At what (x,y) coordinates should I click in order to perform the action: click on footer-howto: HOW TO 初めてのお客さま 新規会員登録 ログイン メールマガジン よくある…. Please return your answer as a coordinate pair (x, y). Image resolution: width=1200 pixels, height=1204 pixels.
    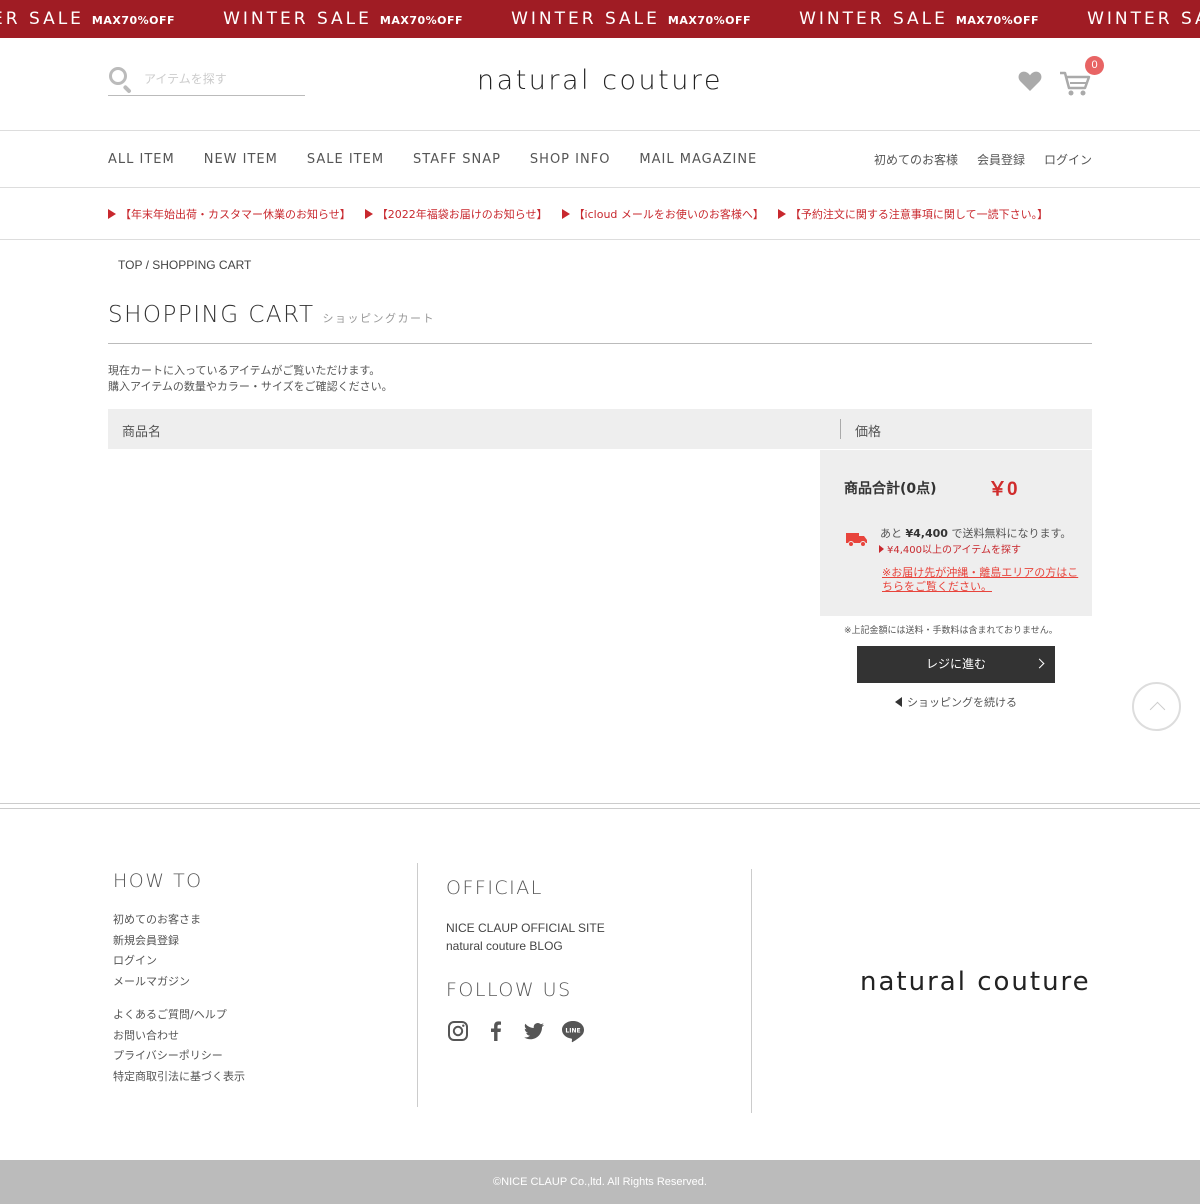
    Looking at the image, I should click on (179, 978).